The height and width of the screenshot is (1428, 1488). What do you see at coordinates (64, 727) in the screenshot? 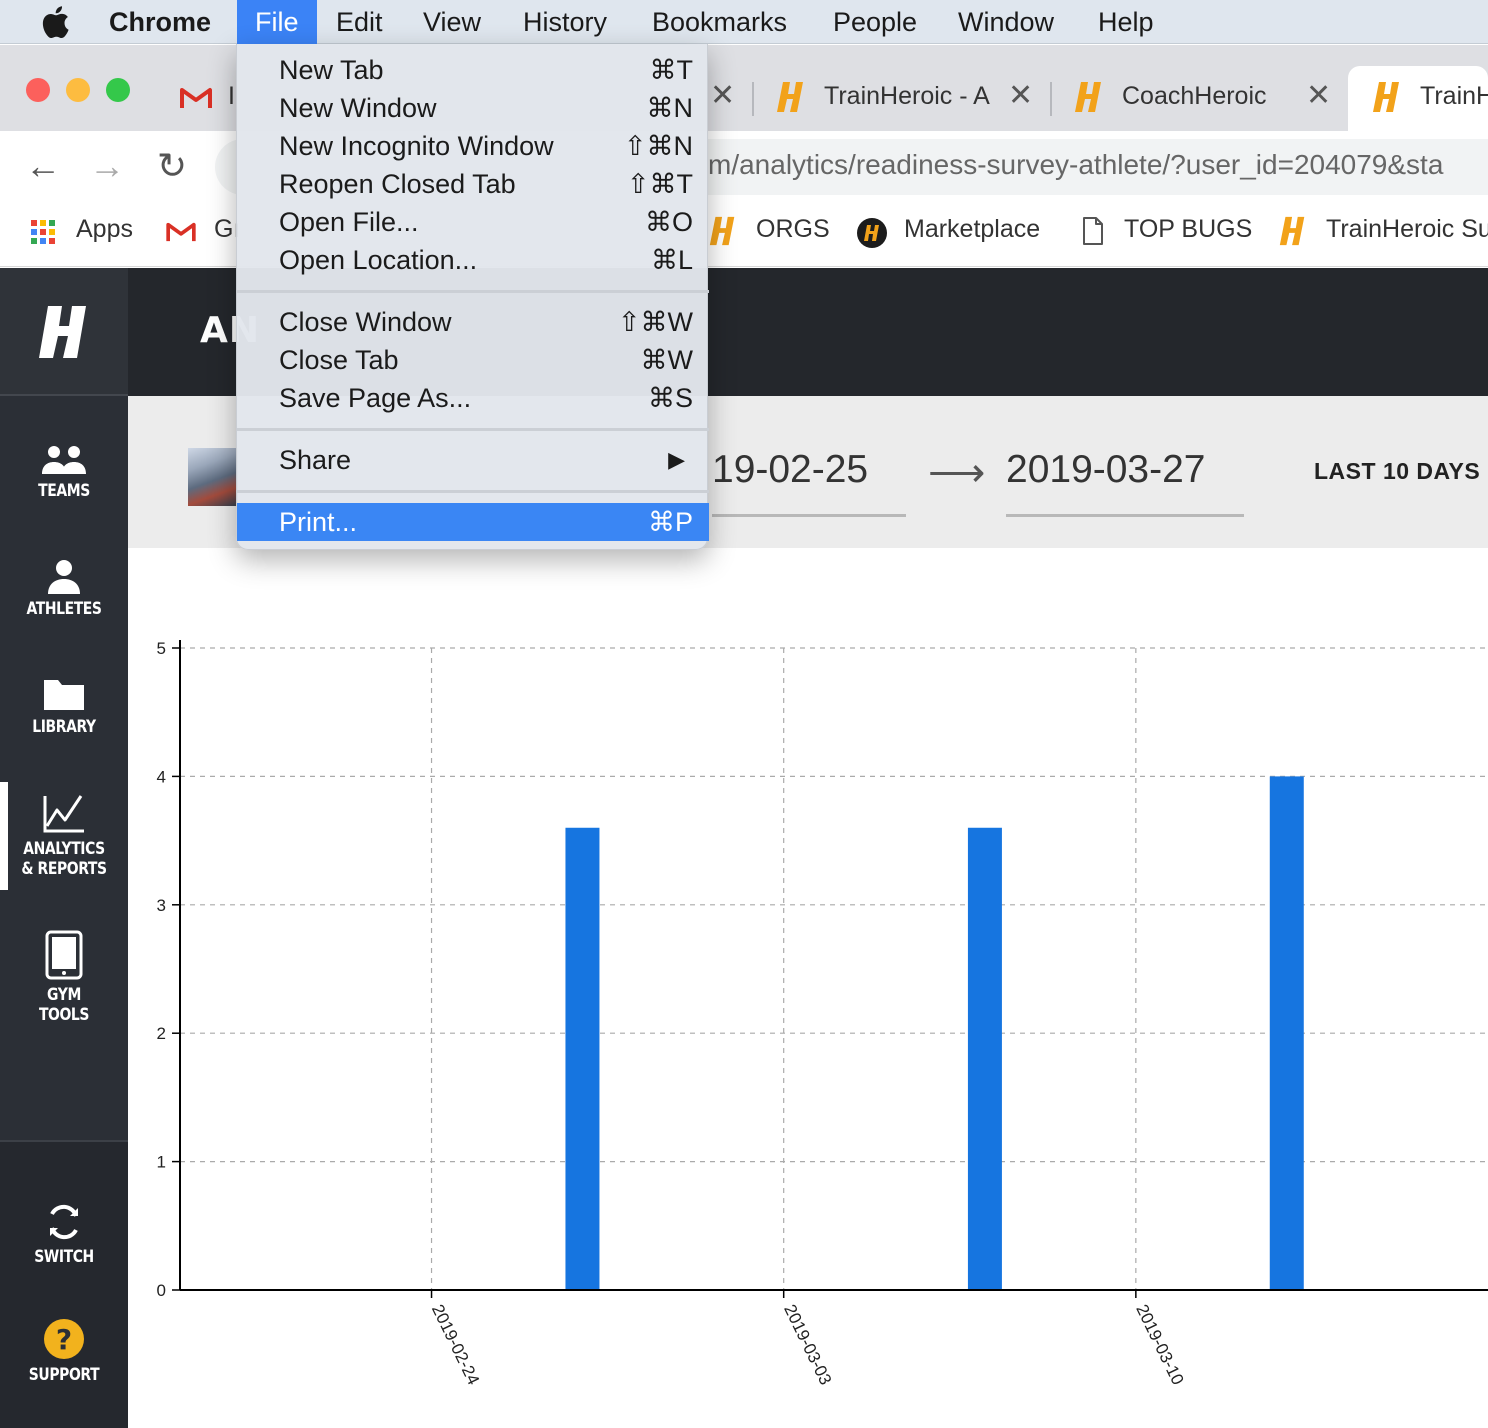
I see `sidebar-item-label: LIBRARY` at bounding box center [64, 727].